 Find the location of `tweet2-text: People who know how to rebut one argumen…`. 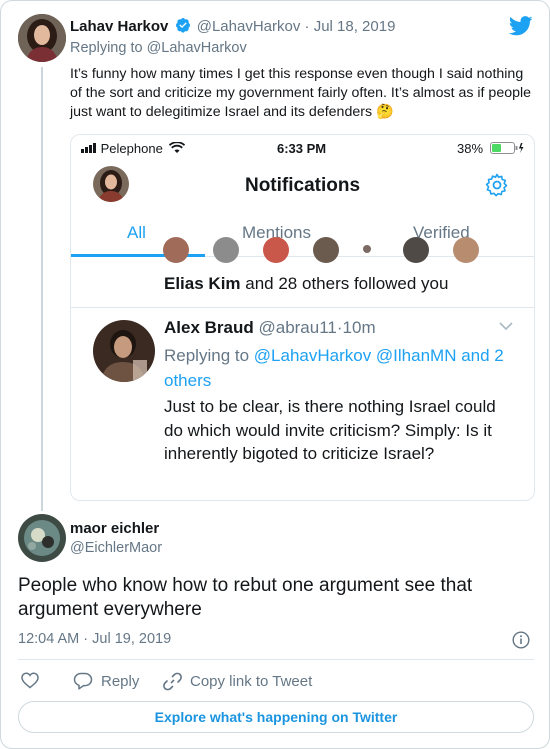

tweet2-text: People who know how to rebut one argumen… is located at coordinates (245, 597).